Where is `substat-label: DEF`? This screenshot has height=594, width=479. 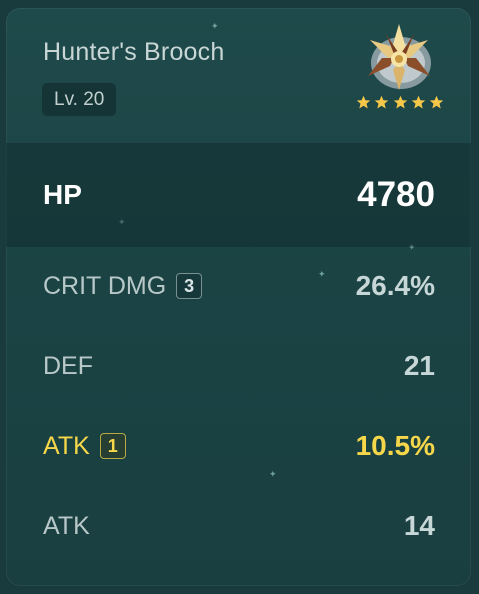 substat-label: DEF is located at coordinates (68, 366).